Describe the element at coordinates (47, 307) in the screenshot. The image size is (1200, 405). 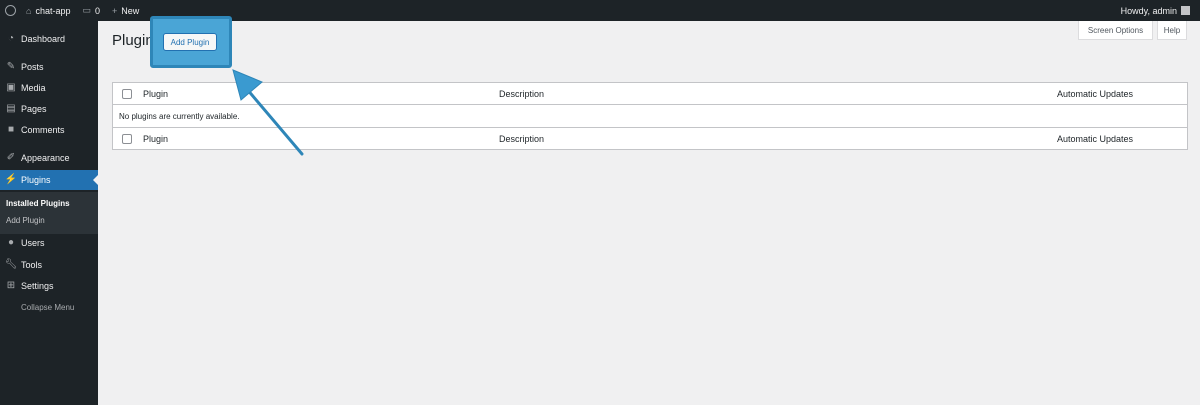
I see `collapse-menu-button: Collapse Menu` at that location.